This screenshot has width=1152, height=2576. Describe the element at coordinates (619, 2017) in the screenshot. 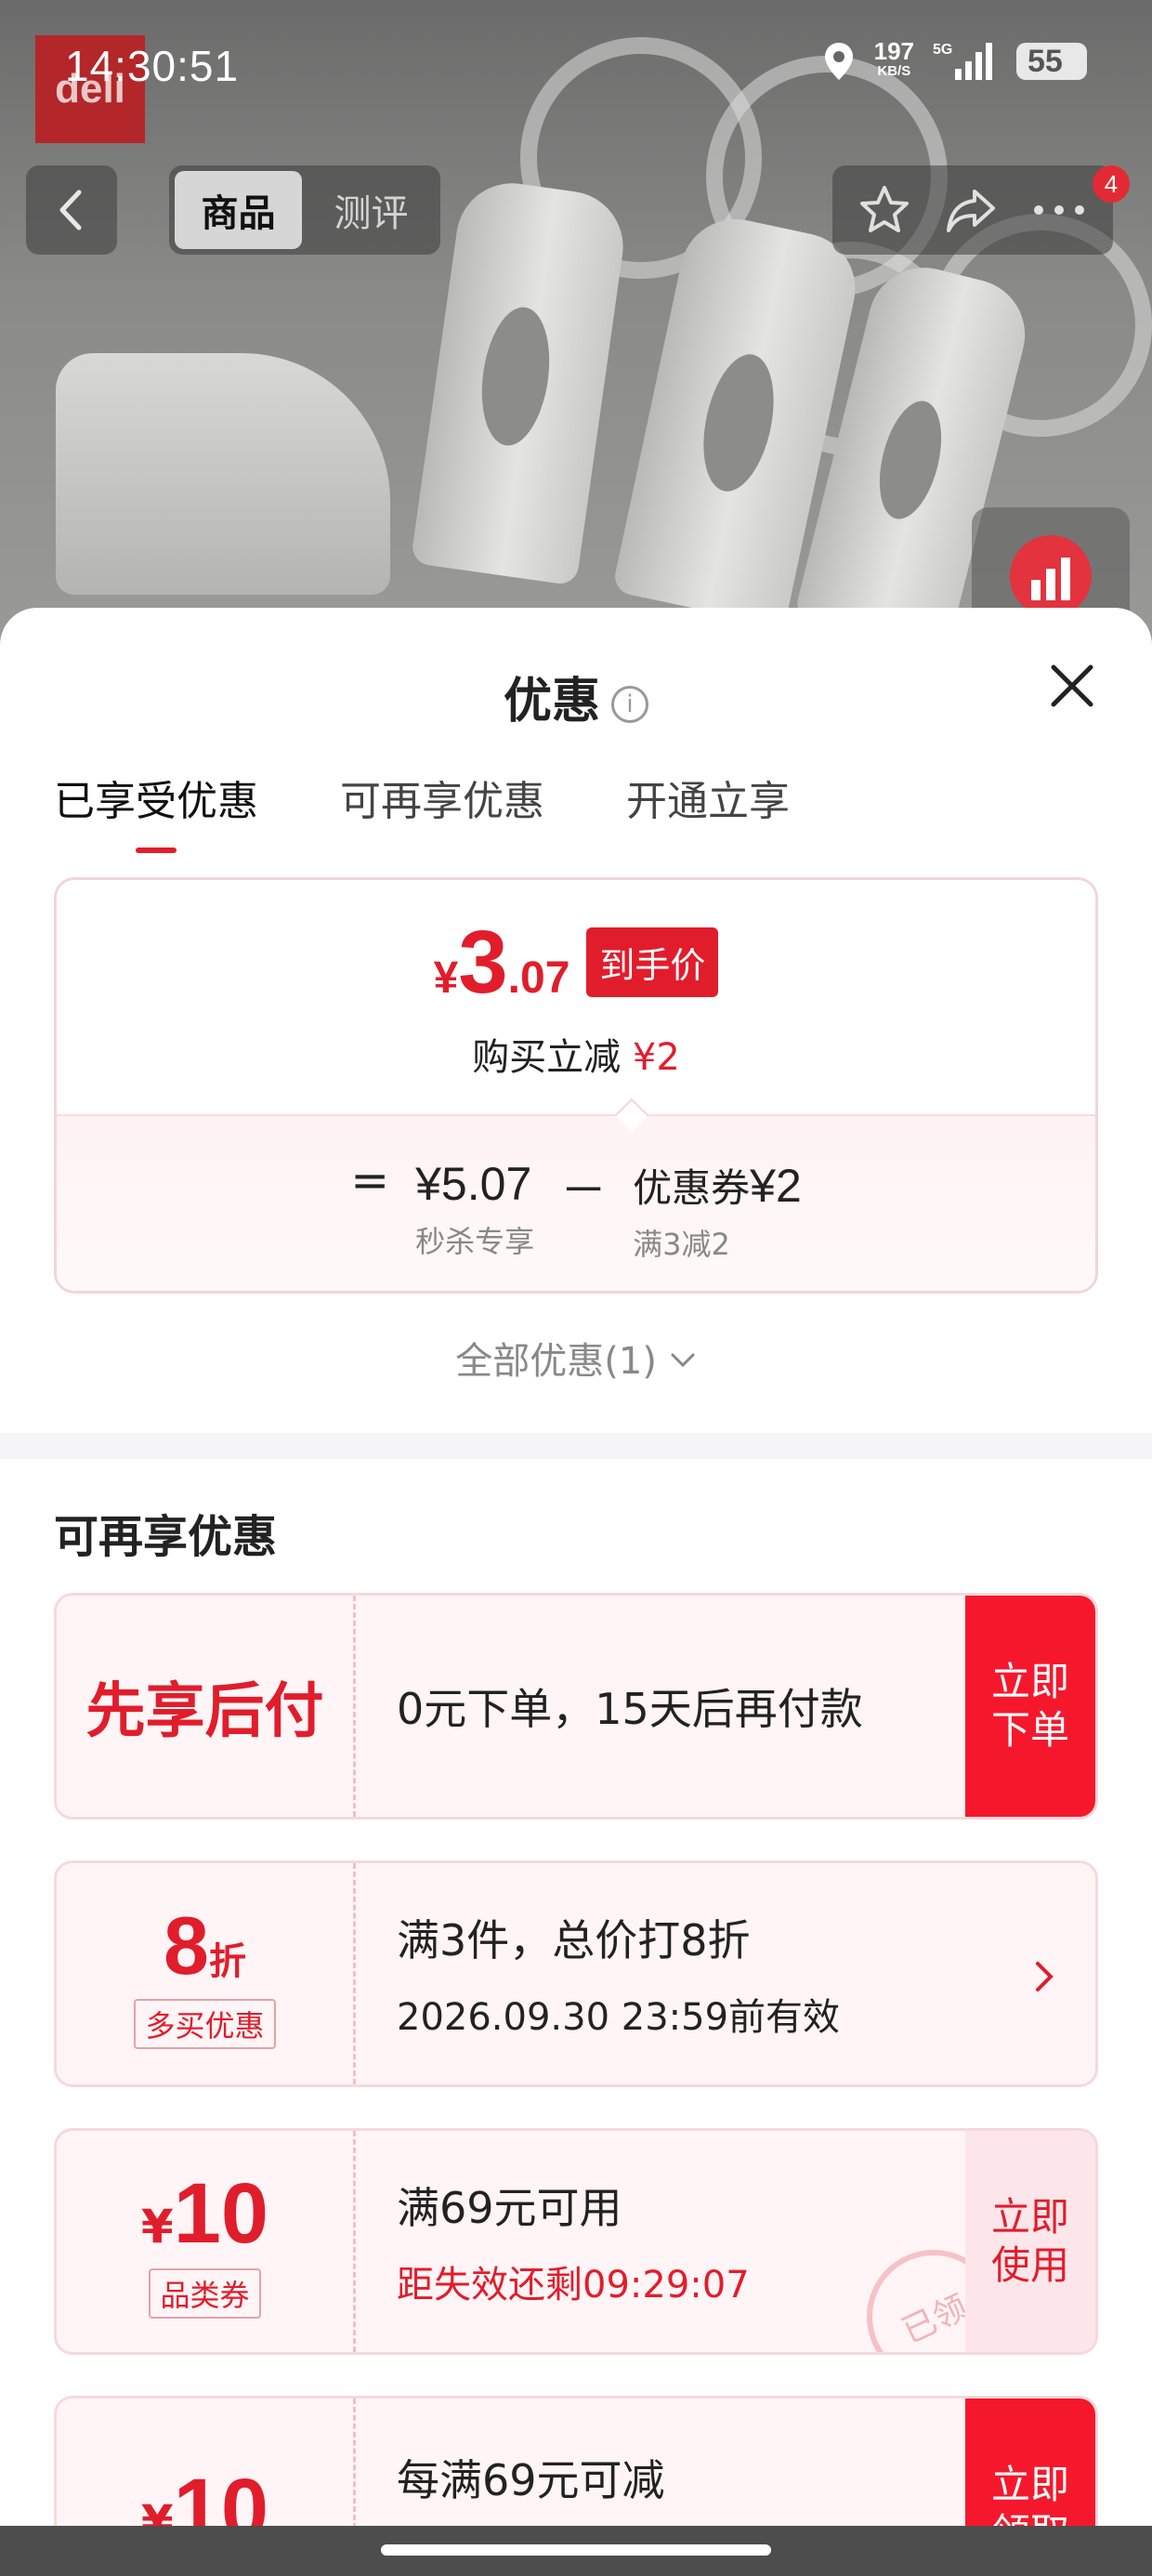

I see `offer-expiry: 2026.09.30 23:59前有效` at that location.